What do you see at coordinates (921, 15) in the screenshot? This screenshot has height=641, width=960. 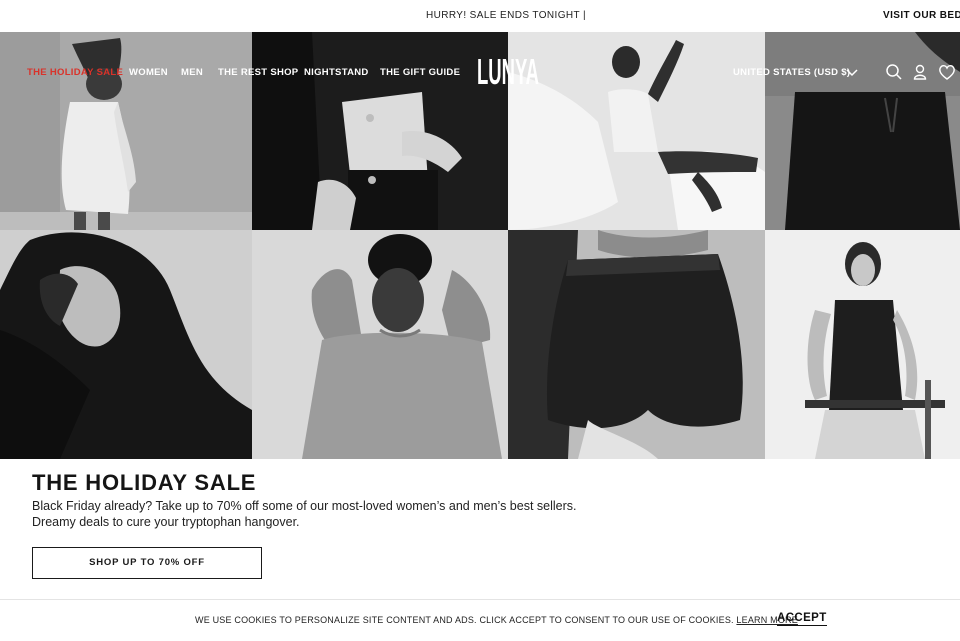 I see `announcement-link: VISIT OUR BEDRO` at bounding box center [921, 15].